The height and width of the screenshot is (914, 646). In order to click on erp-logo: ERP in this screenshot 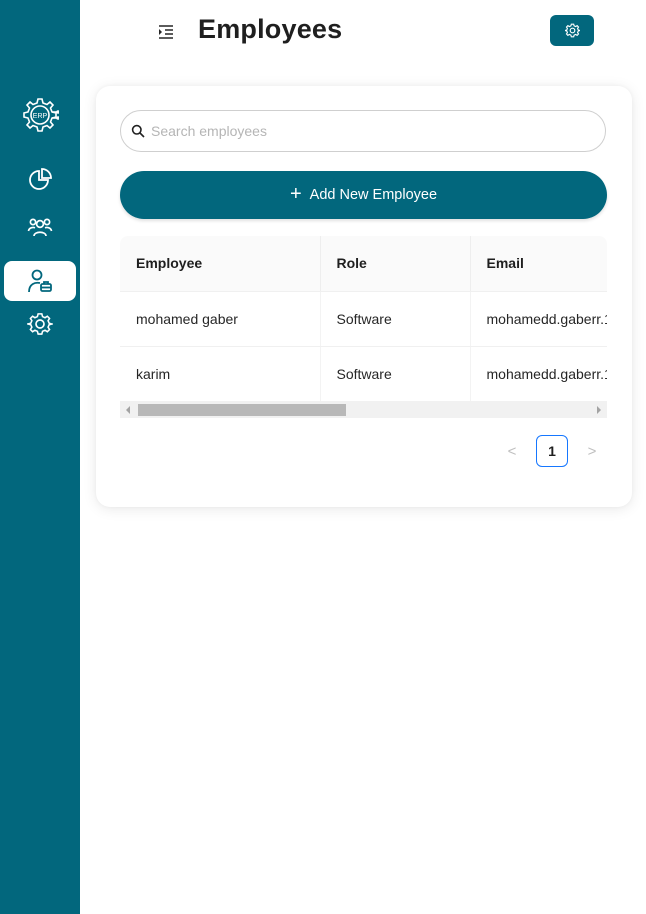, I will do `click(40, 116)`.